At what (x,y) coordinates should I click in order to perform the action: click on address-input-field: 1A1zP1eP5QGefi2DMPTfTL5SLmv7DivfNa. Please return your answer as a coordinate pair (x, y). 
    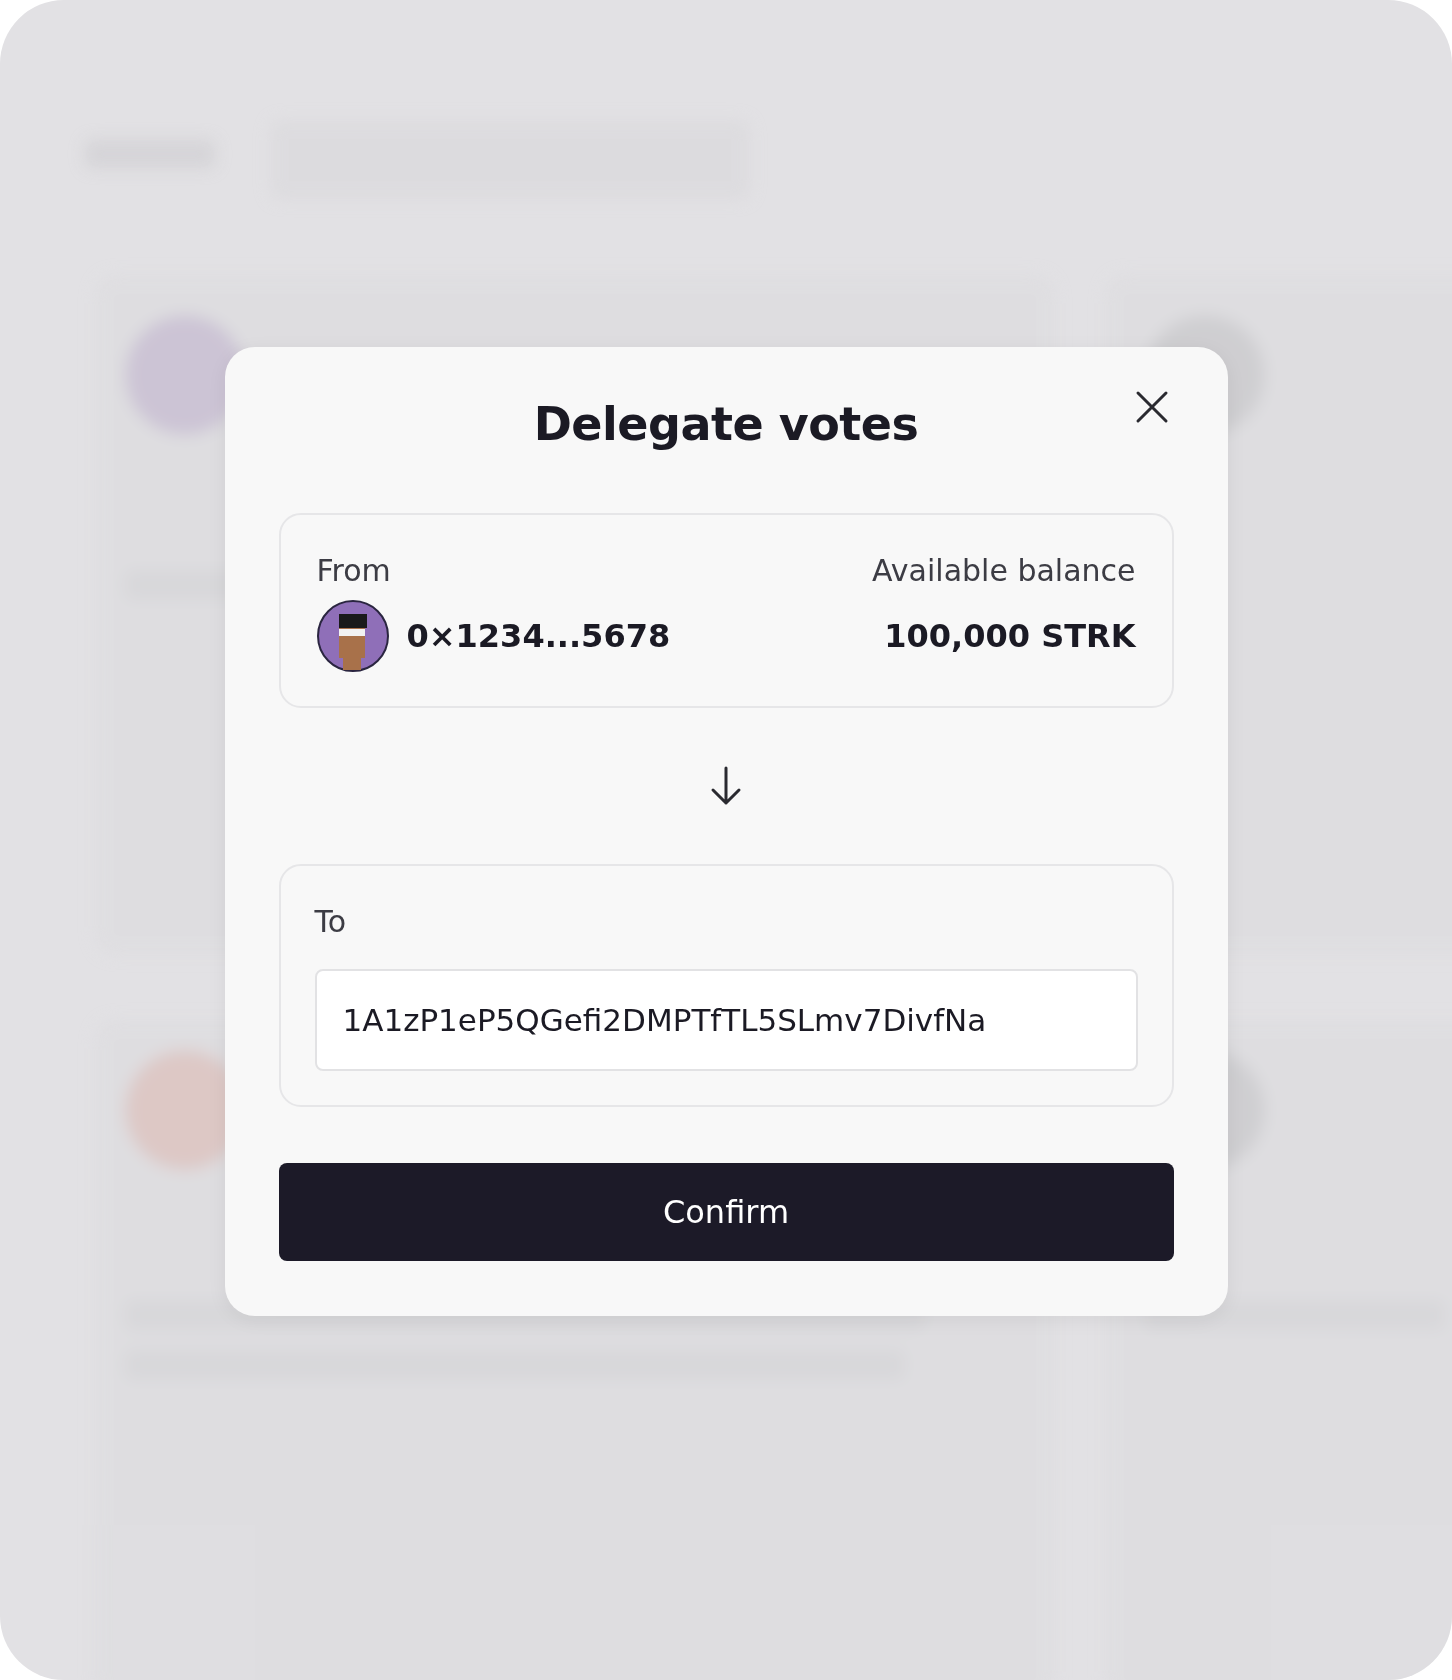
    Looking at the image, I should click on (726, 1020).